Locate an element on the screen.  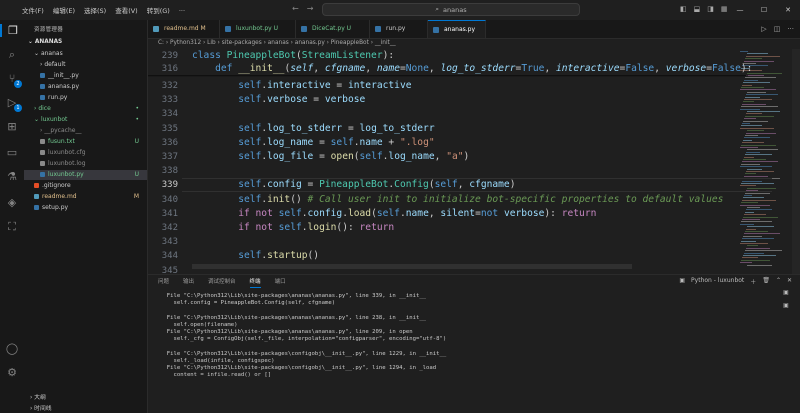
panel-tab: 端口 is located at coordinates (280, 282).